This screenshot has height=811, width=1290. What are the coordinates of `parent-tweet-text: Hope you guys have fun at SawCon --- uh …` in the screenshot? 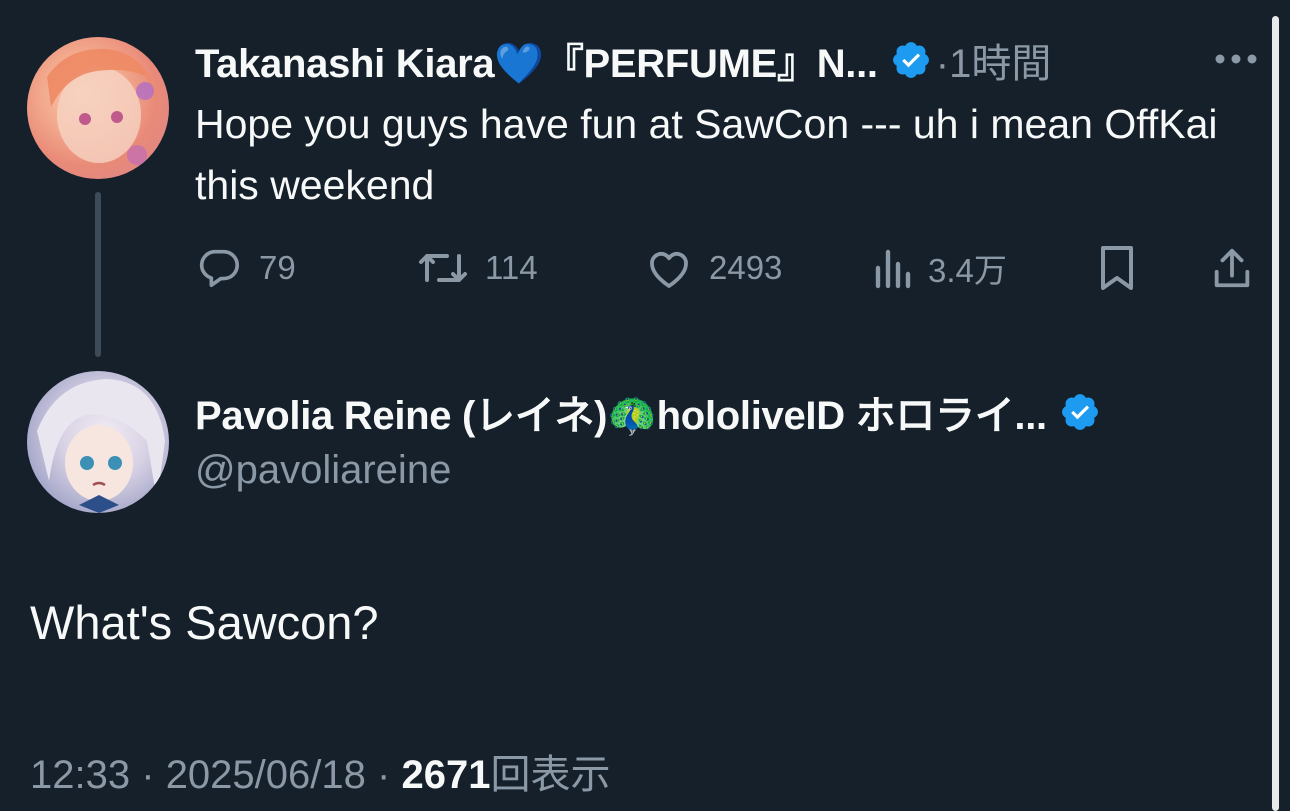 It's located at (706, 154).